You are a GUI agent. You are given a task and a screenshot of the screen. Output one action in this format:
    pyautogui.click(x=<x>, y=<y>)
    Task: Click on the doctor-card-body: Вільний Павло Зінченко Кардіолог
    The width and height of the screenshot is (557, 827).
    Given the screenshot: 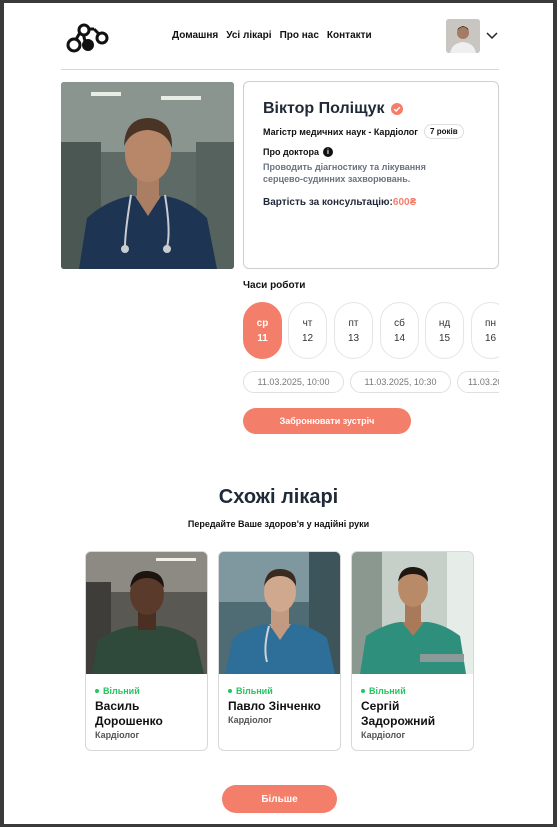 What is the action you would take?
    pyautogui.click(x=279, y=702)
    